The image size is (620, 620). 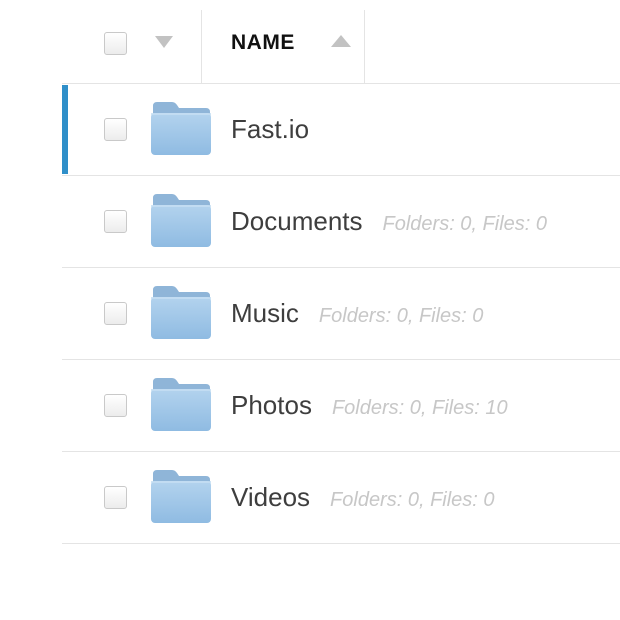 I want to click on row-text: Photos Folders: 0, Files: 10, so click(x=369, y=405).